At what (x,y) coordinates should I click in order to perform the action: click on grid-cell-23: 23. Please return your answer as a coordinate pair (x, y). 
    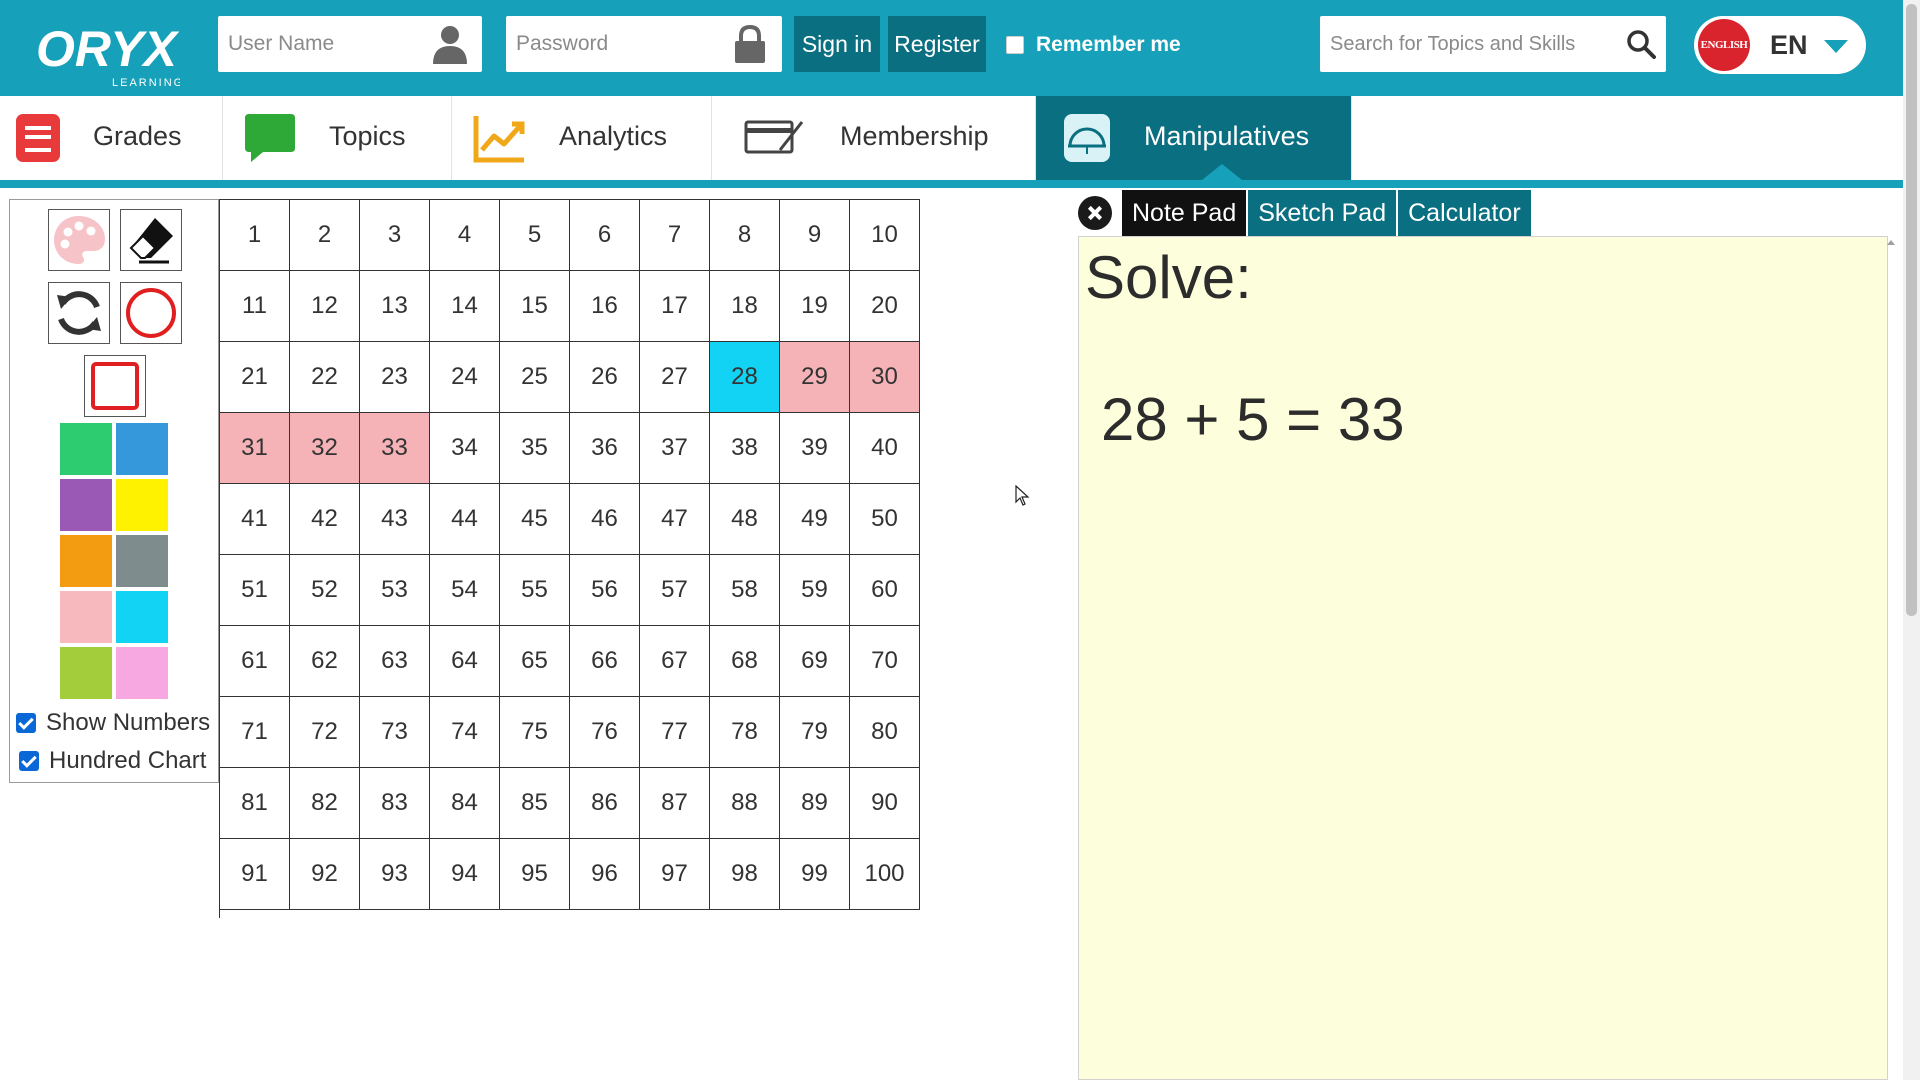
    Looking at the image, I should click on (395, 377).